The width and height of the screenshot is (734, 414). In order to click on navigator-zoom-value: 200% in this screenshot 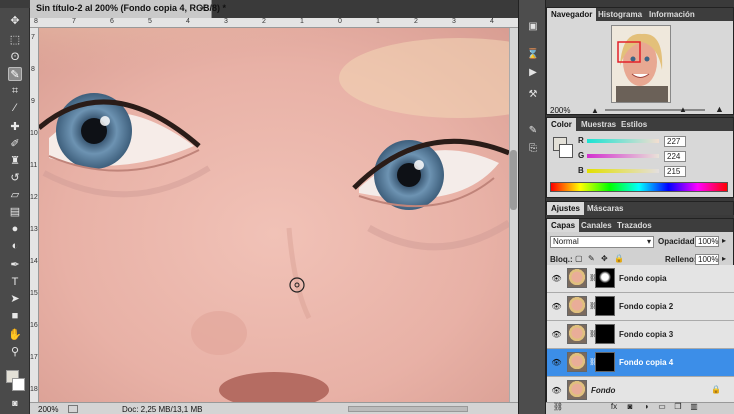, I will do `click(560, 110)`.